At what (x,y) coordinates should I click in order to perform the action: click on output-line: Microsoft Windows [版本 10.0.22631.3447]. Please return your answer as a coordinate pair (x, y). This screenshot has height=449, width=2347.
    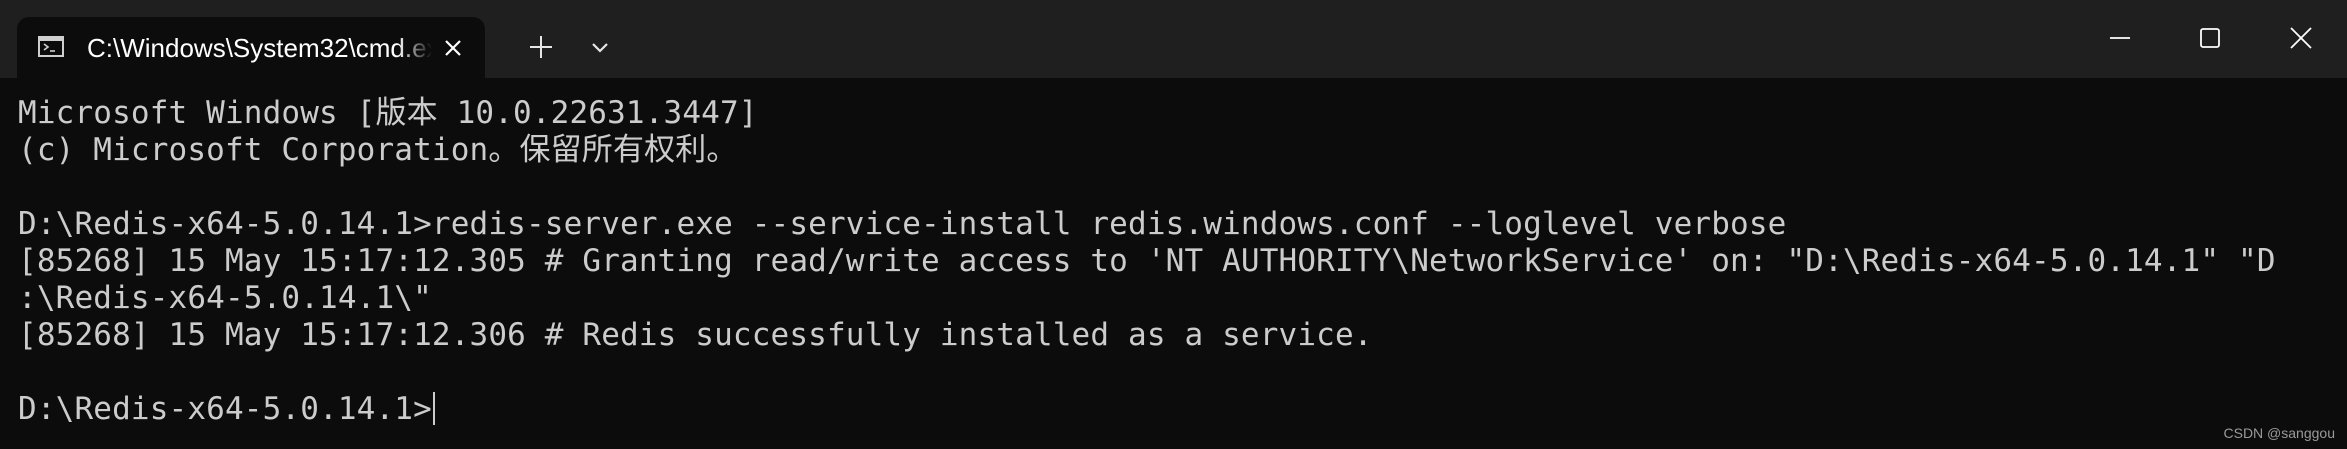
    Looking at the image, I should click on (388, 113).